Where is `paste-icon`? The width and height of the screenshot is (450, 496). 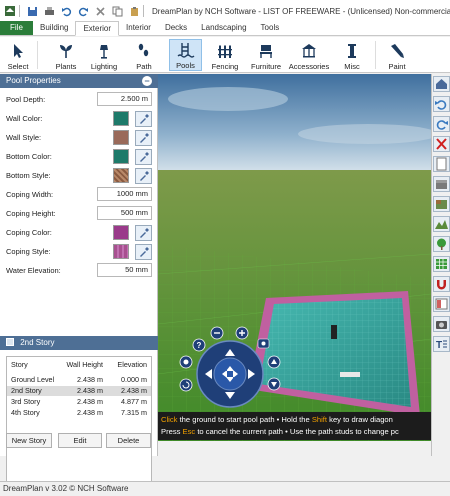
paste-icon is located at coordinates (134, 11).